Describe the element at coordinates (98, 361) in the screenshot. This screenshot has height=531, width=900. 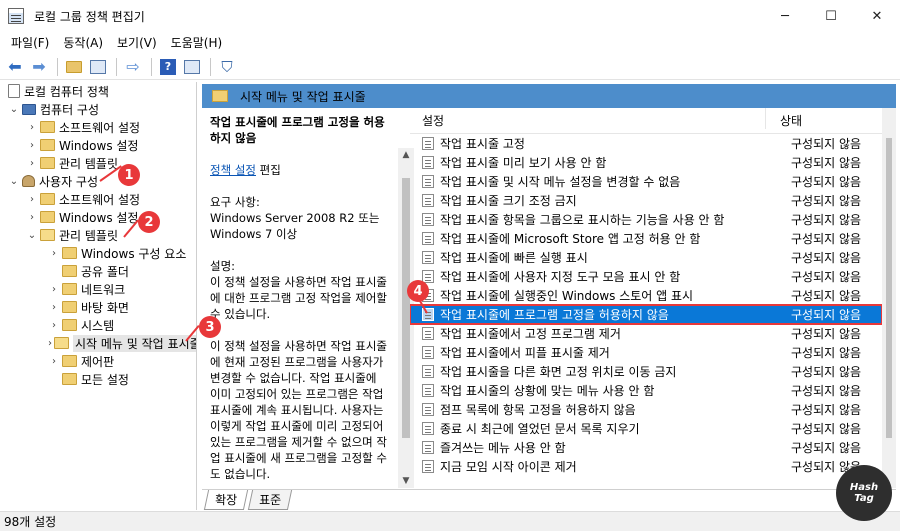
I see `tree-item: › 제어판` at that location.